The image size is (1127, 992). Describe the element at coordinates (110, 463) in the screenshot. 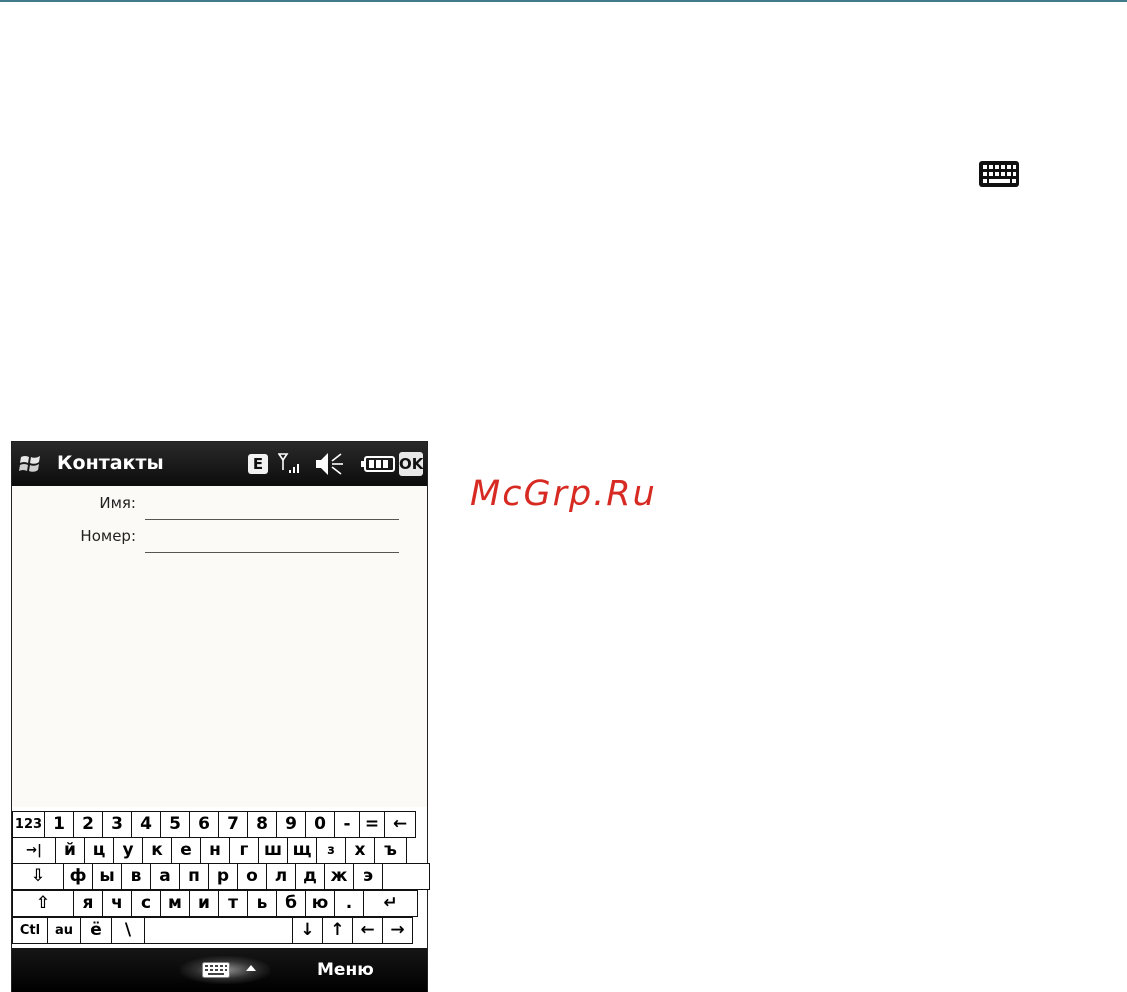

I see `app-title: Контакты` at that location.